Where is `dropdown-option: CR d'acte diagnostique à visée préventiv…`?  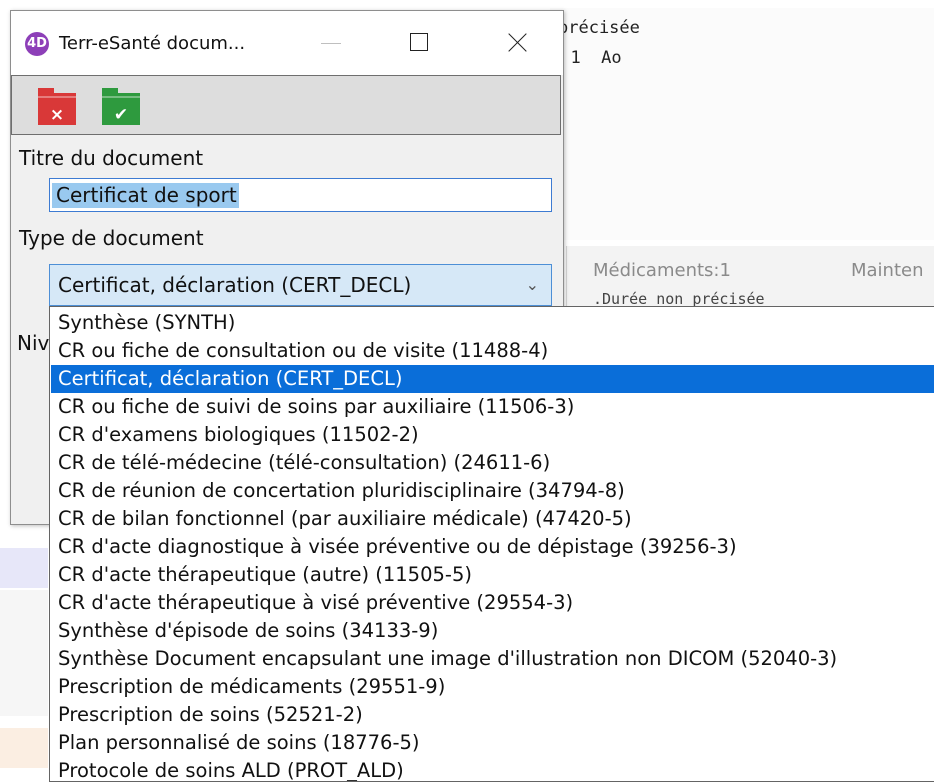
dropdown-option: CR d'acte diagnostique à visée préventiv… is located at coordinates (492, 547).